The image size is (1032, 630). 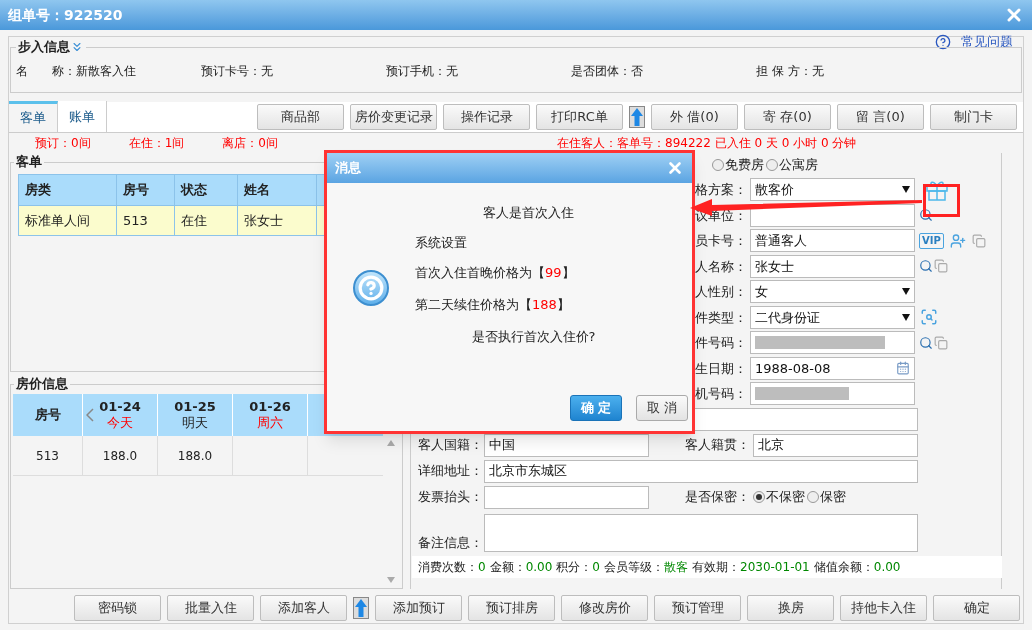 What do you see at coordinates (779, 497) in the screenshot?
I see `radio-option: 不保密` at bounding box center [779, 497].